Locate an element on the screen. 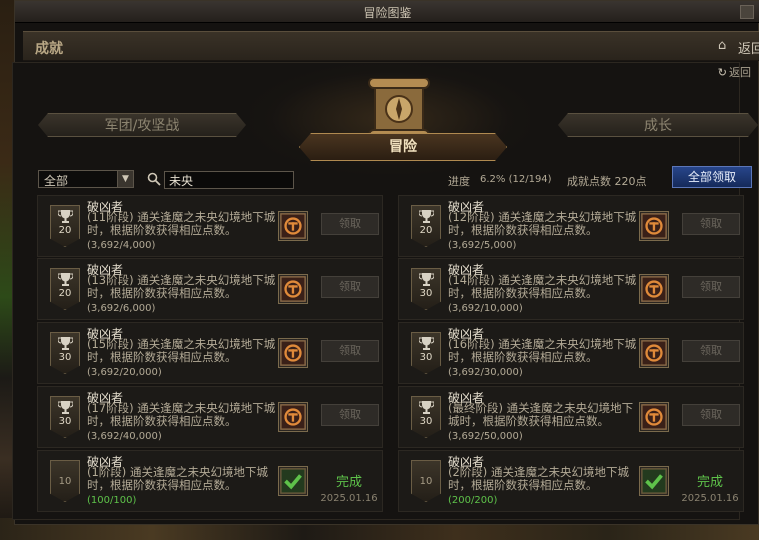 Image resolution: width=759 pixels, height=540 pixels. badge-points: 10 is located at coordinates (65, 481).